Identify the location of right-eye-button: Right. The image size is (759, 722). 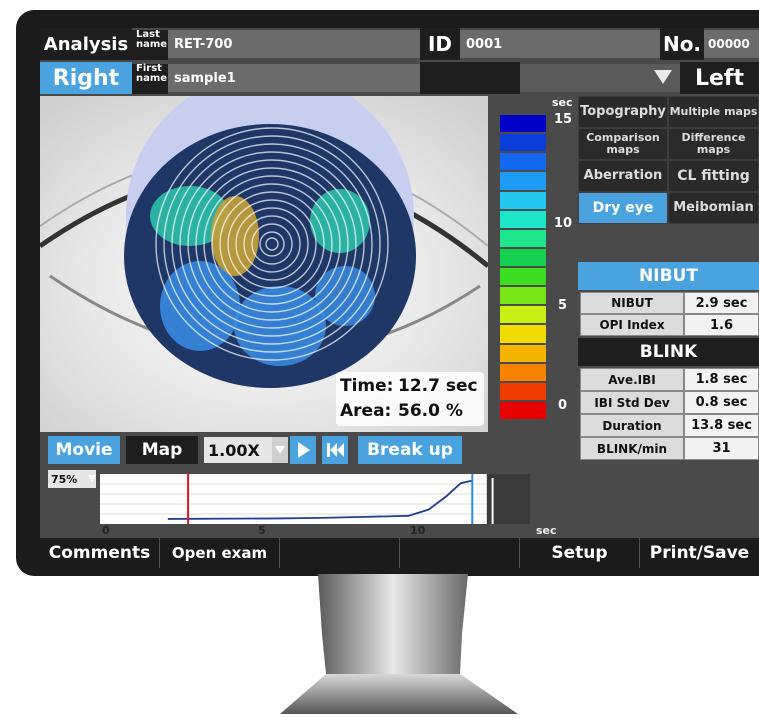
(86, 78).